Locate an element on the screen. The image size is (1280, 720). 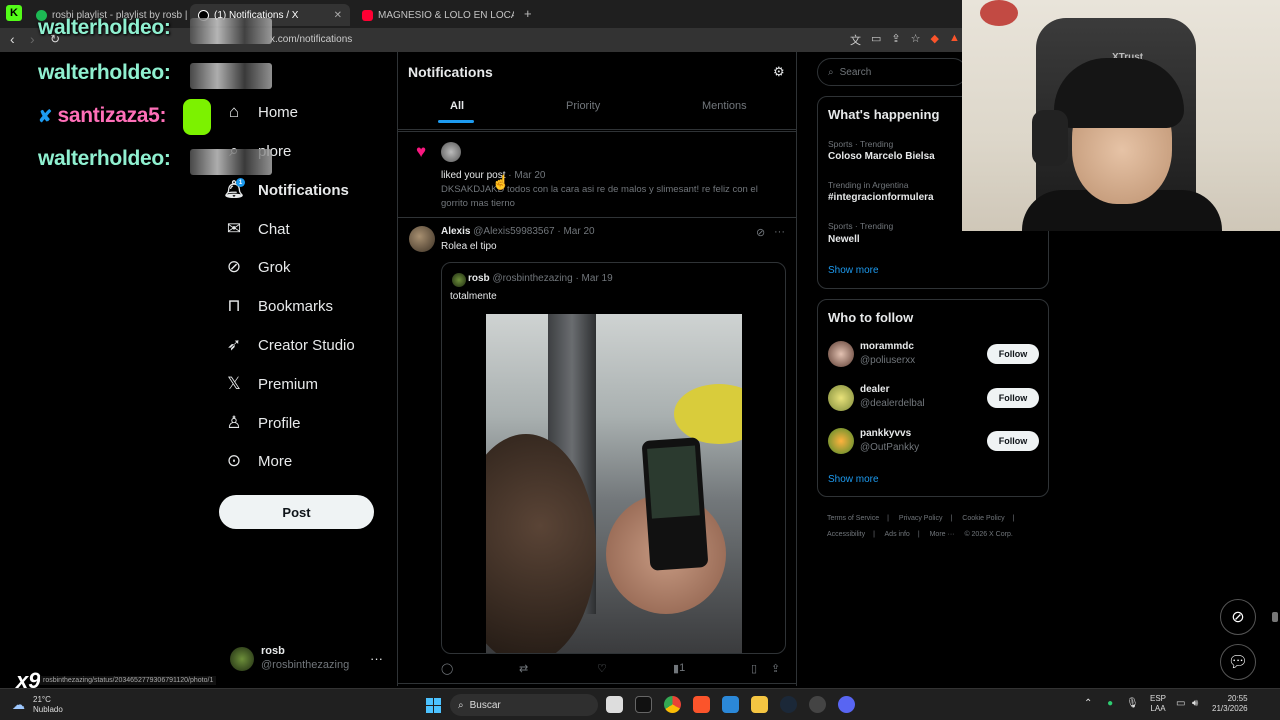
rocket-icon: ➶ is located at coordinates (234, 344).